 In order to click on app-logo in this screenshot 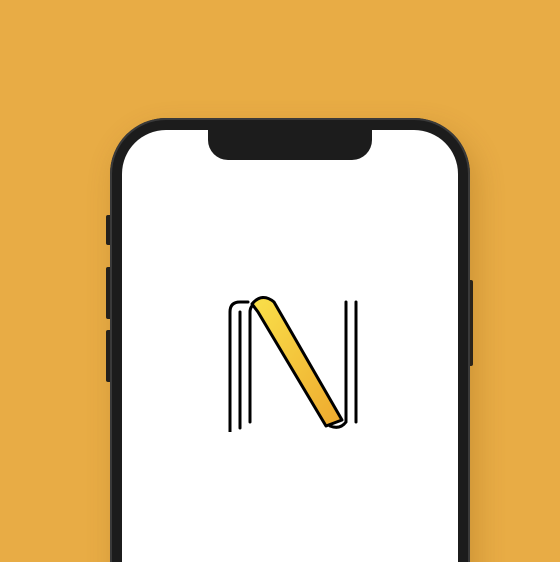, I will do `click(293, 358)`.